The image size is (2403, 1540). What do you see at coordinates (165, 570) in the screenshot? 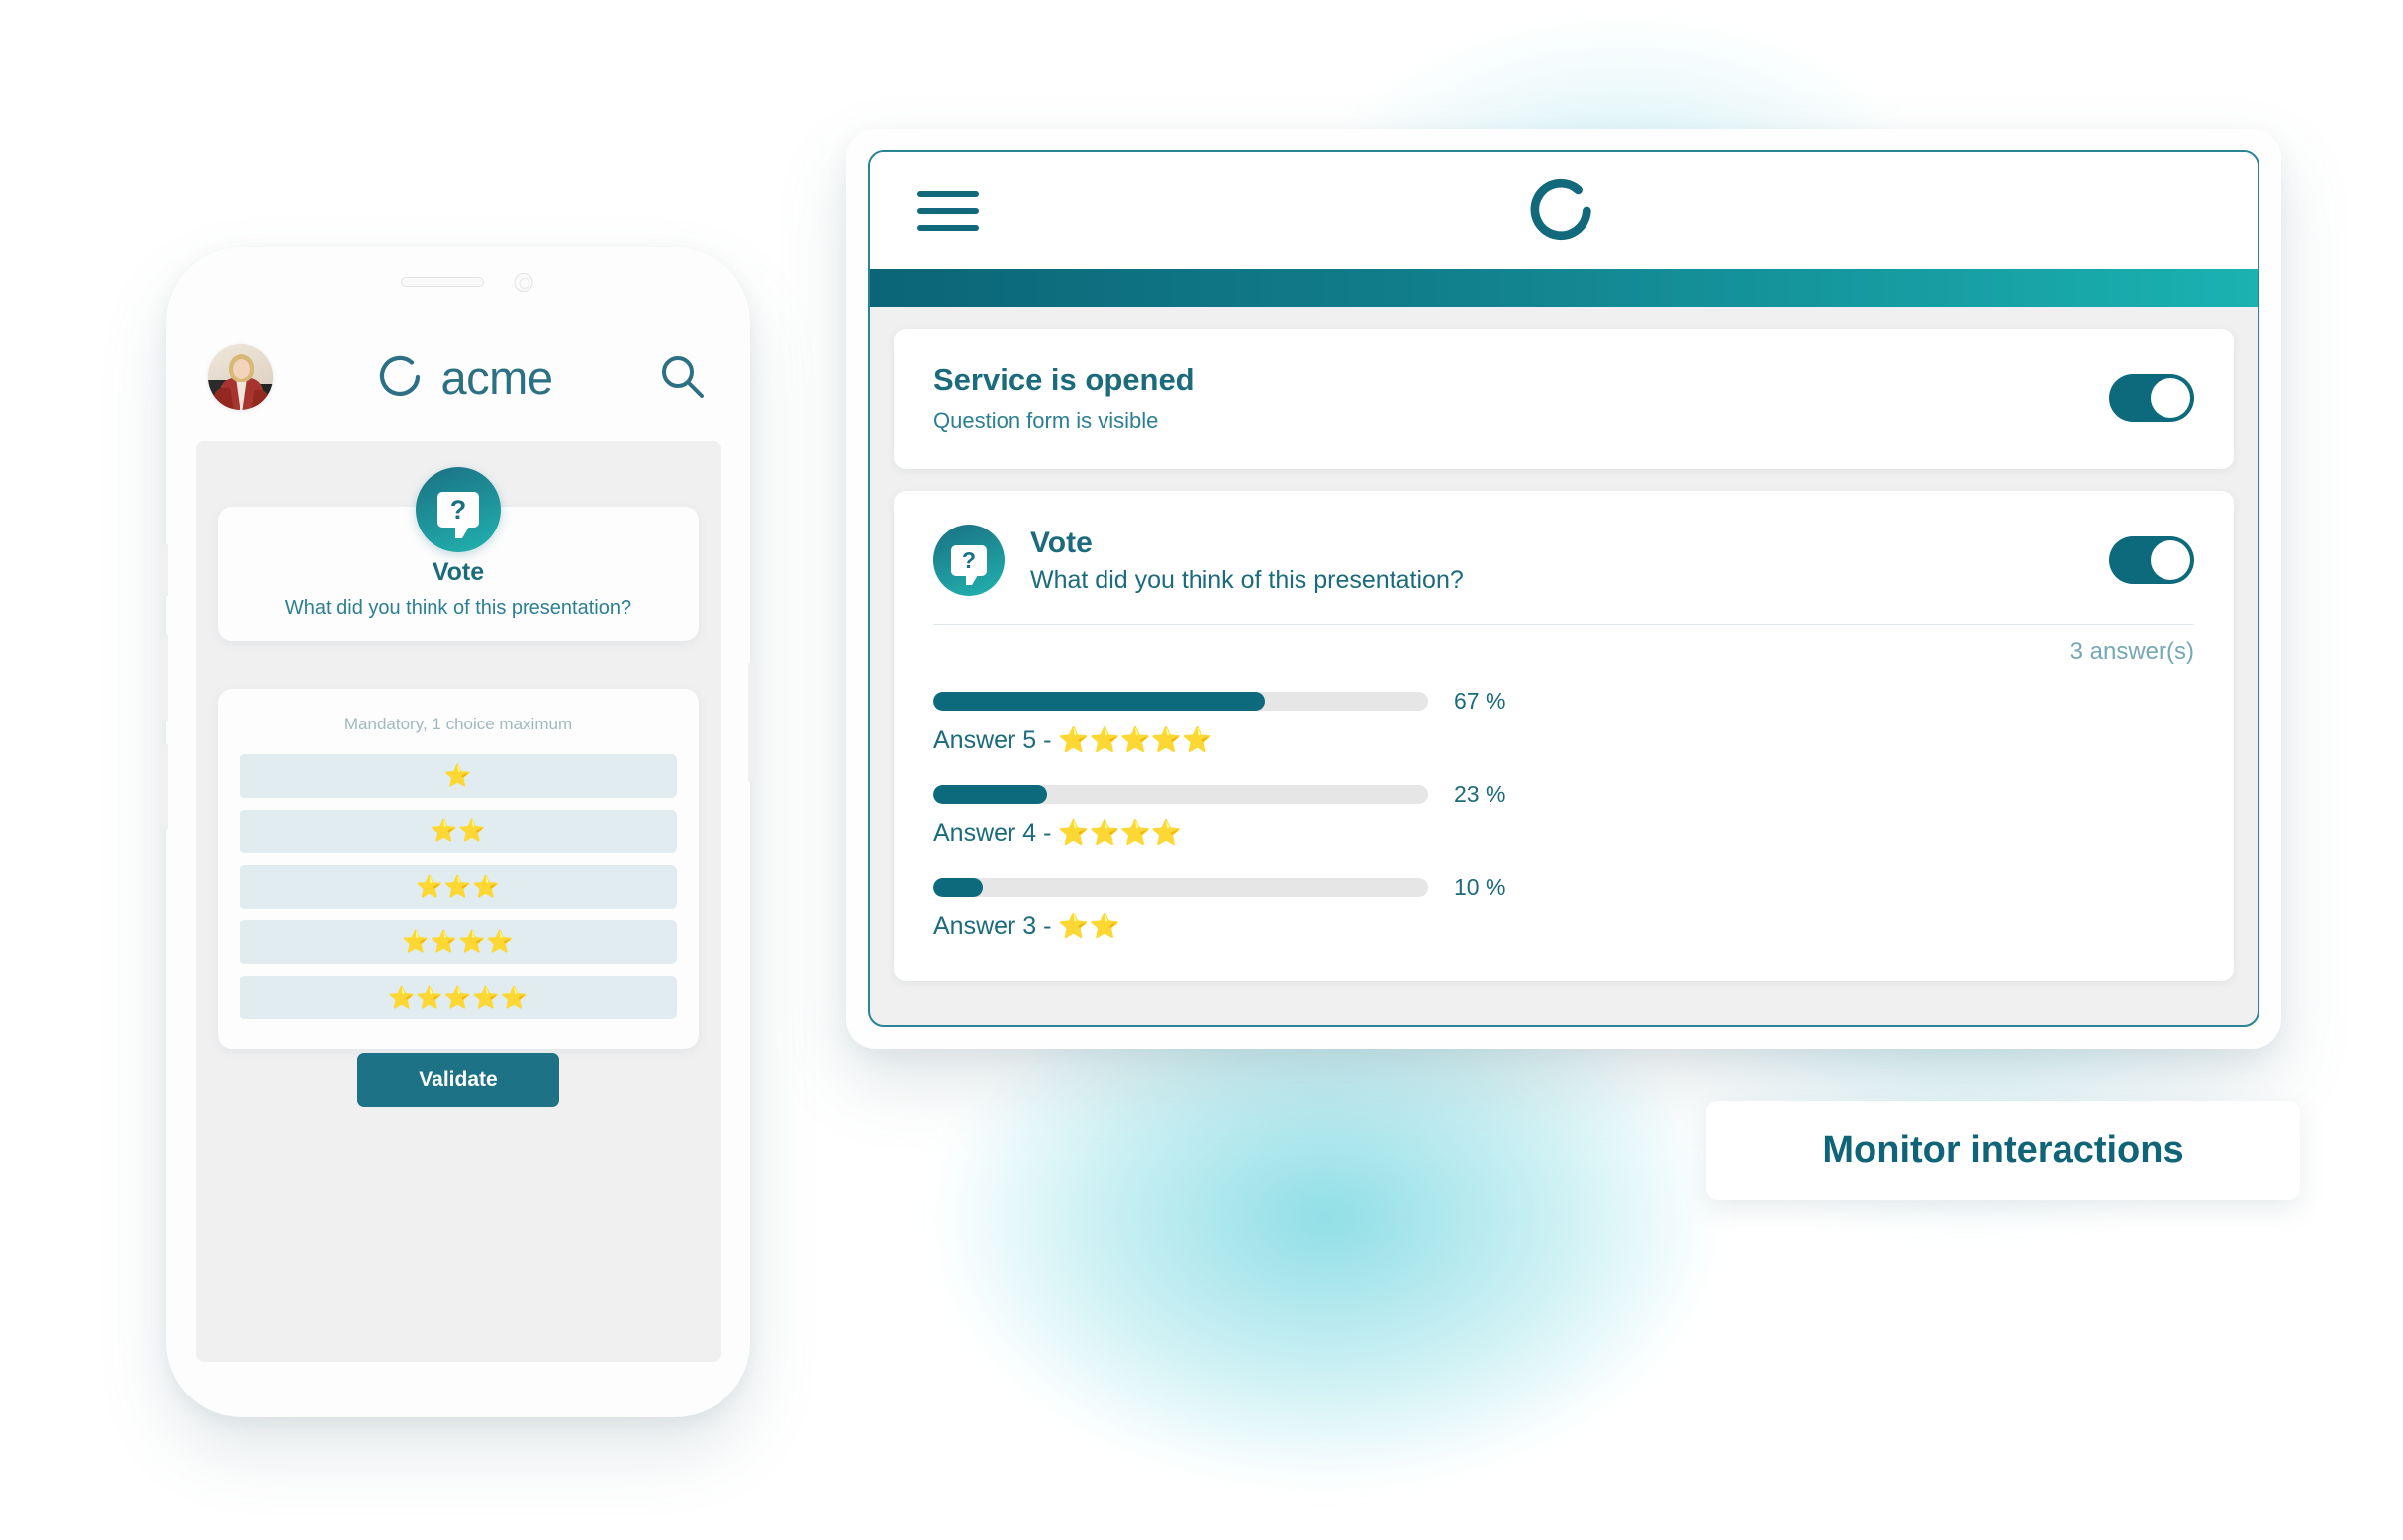
I see `phone-side-button-mute` at bounding box center [165, 570].